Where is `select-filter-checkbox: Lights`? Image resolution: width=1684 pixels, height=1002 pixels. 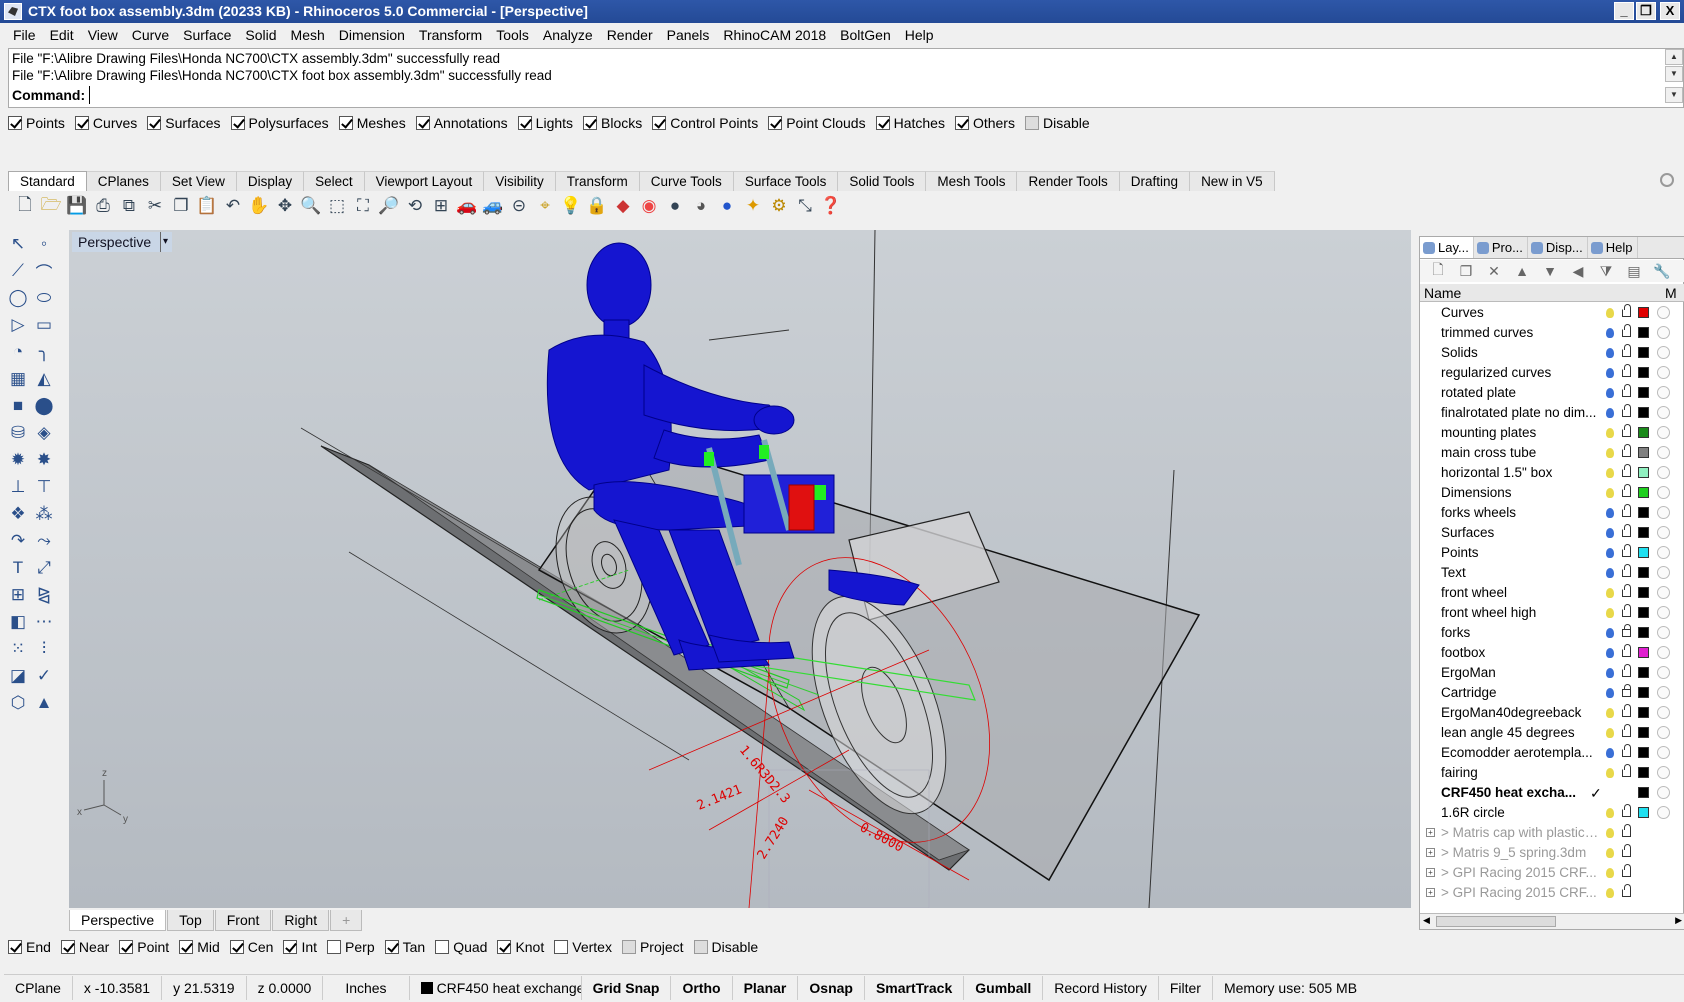 select-filter-checkbox: Lights is located at coordinates (545, 123).